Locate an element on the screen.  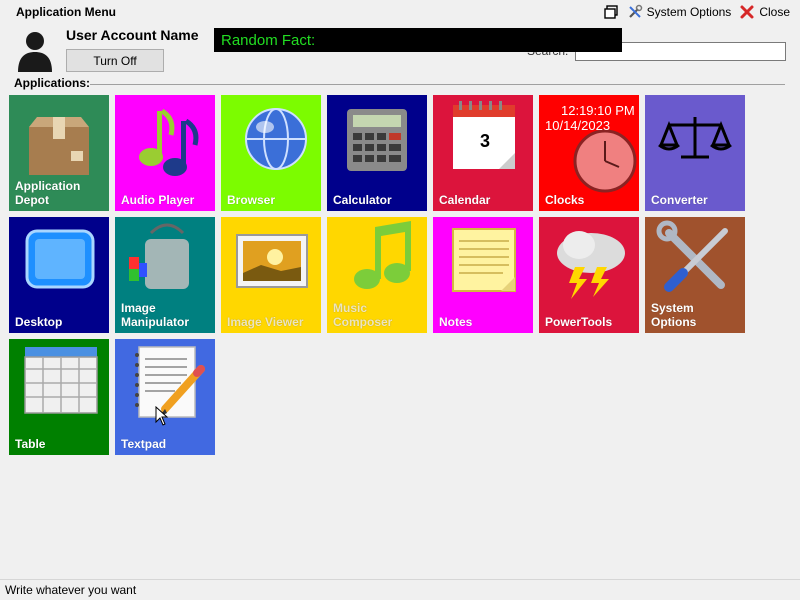
clock-date: 10/14/2023 is located at coordinates (578, 125).